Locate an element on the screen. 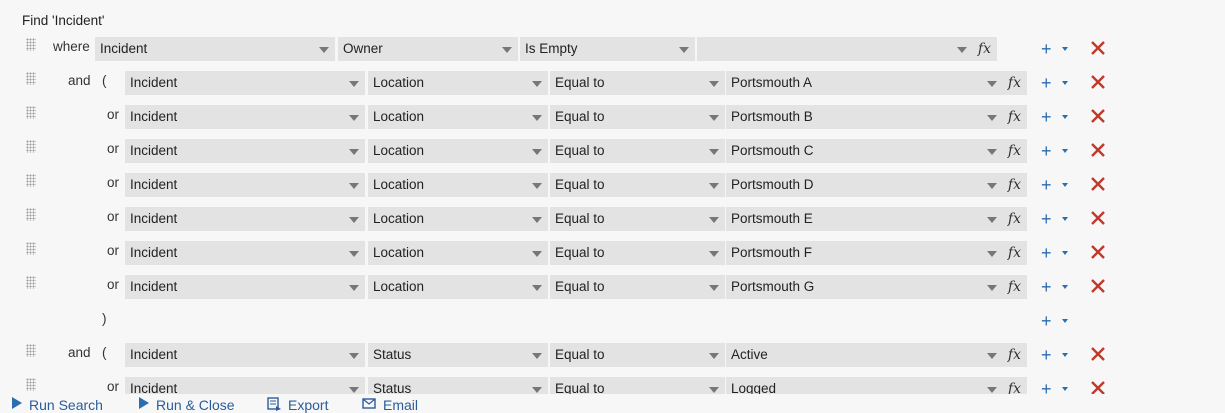  value-select: Portsmouth C fx is located at coordinates (876, 151).